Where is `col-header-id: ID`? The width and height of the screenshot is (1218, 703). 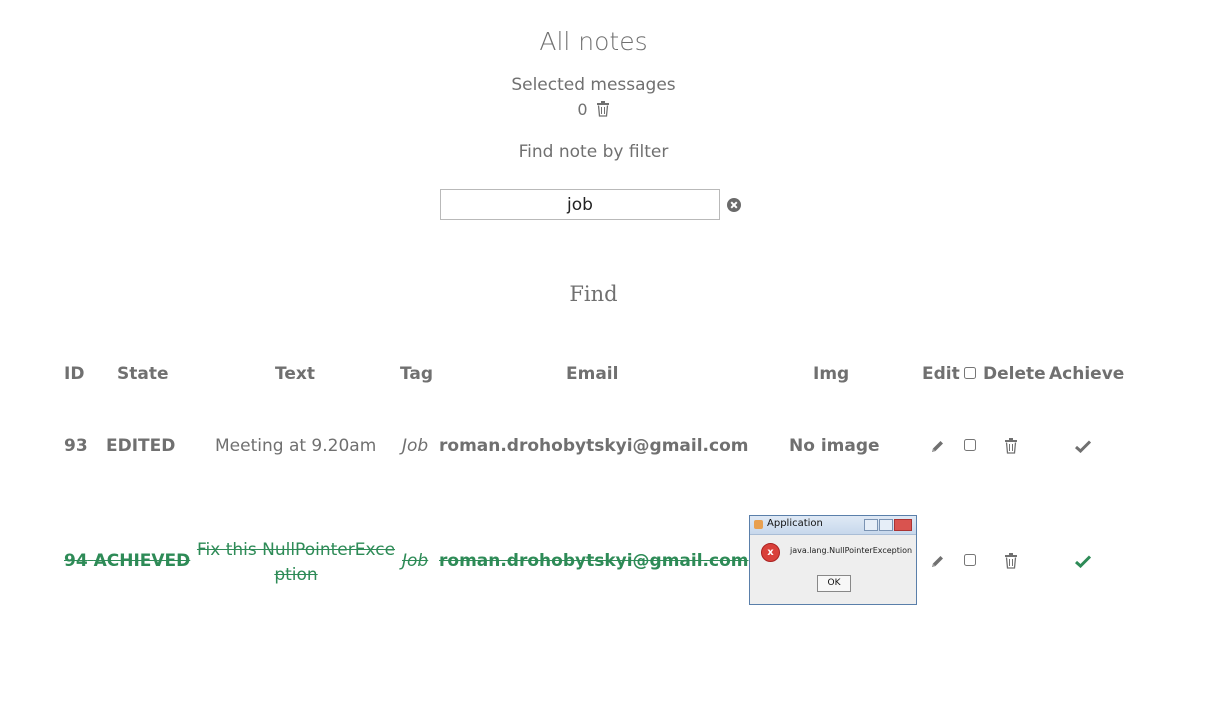 col-header-id: ID is located at coordinates (74, 374).